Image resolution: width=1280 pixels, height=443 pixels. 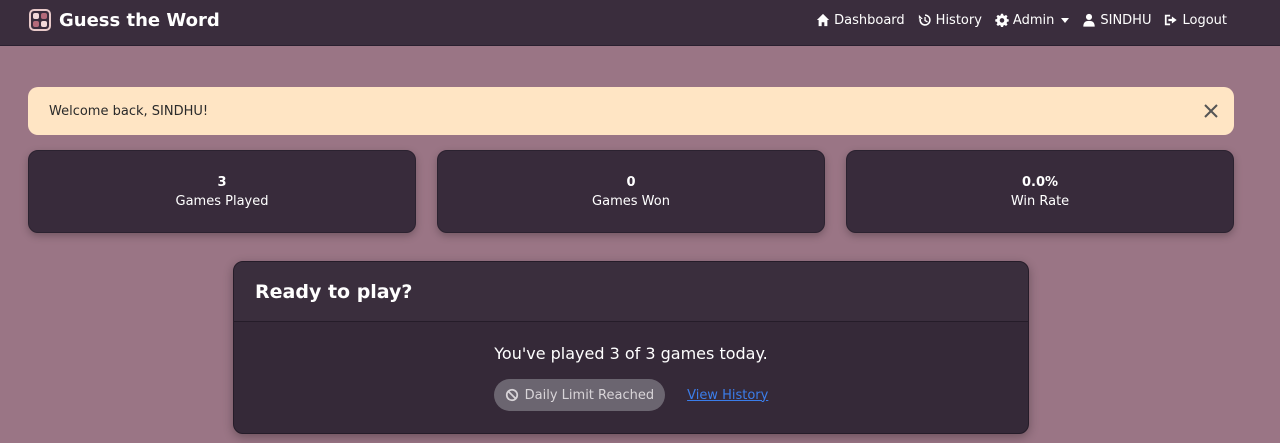 What do you see at coordinates (631, 191) in the screenshot?
I see `stat-games-won: 0 Games Won` at bounding box center [631, 191].